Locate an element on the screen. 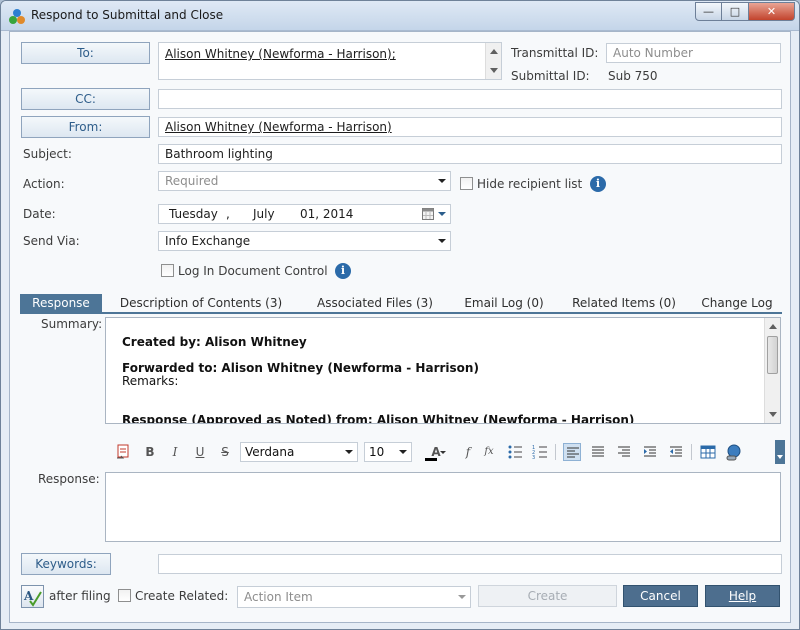 This screenshot has height=630, width=800. subject-label: Subject: is located at coordinates (47, 154).